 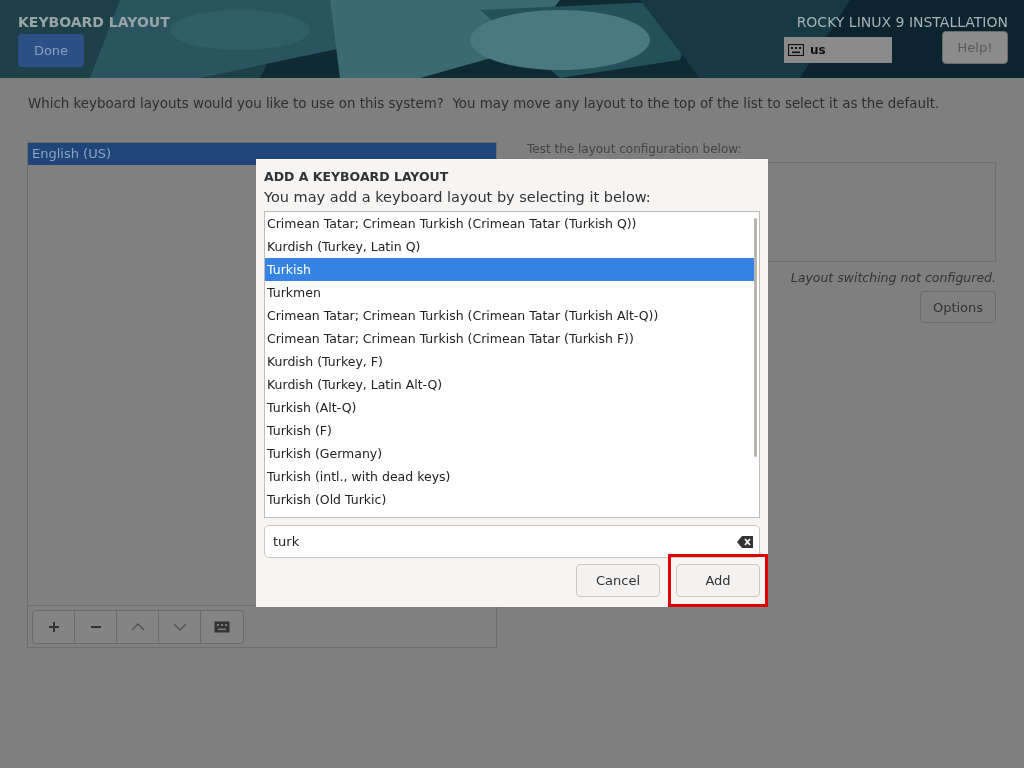 What do you see at coordinates (618, 580) in the screenshot?
I see `cancel-button: Cancel` at bounding box center [618, 580].